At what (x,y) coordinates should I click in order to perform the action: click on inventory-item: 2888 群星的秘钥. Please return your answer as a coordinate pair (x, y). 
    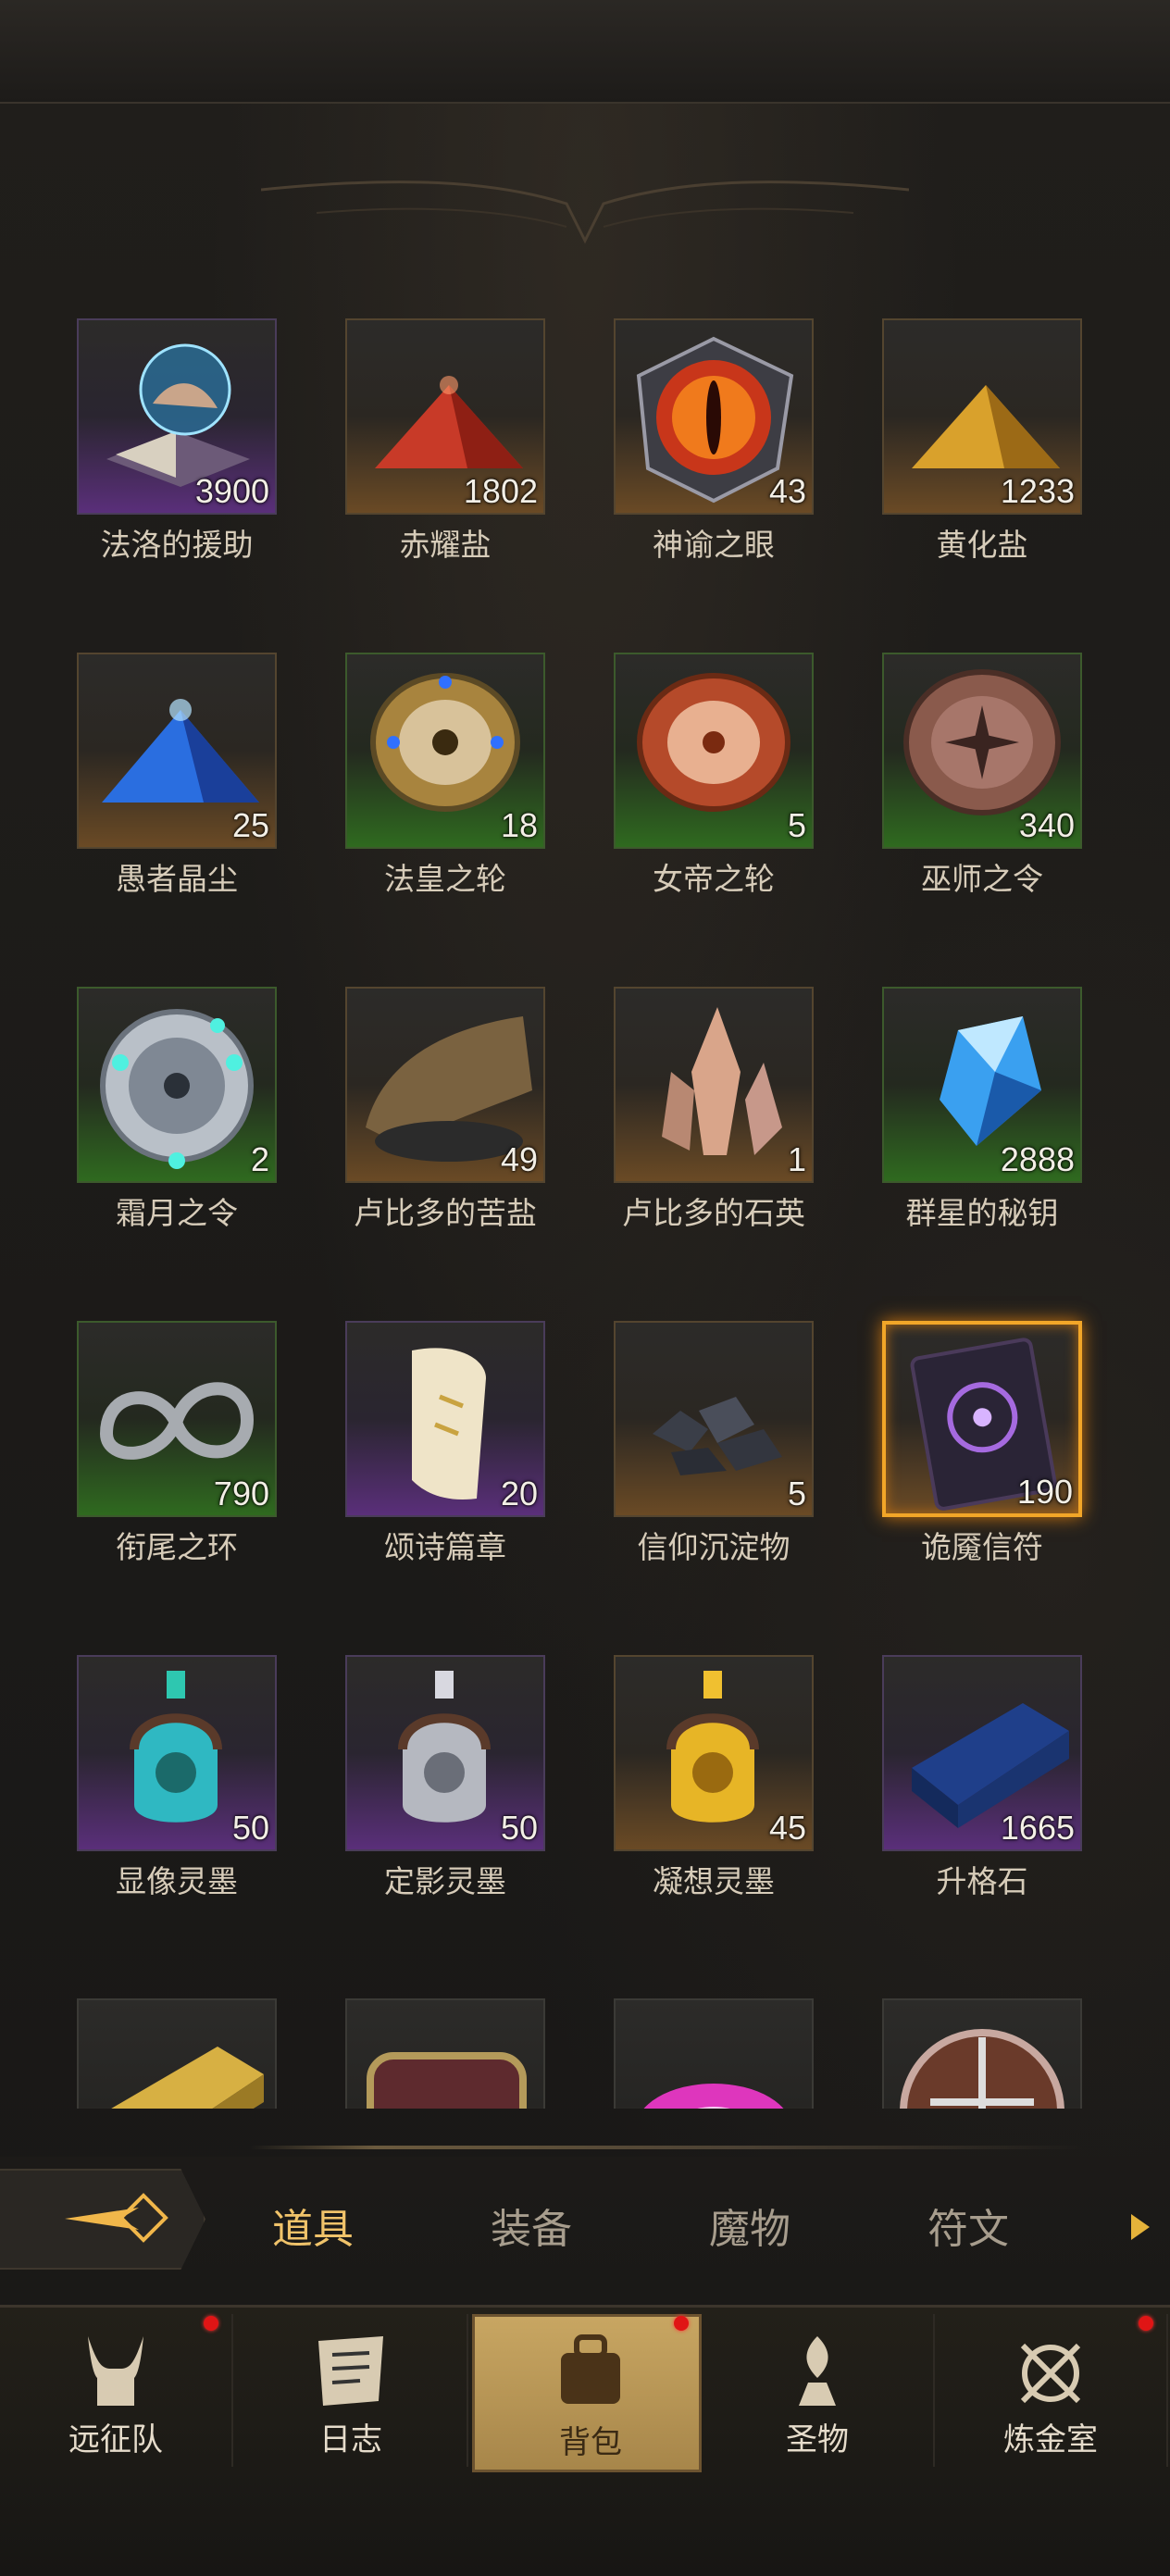
    Looking at the image, I should click on (942, 1131).